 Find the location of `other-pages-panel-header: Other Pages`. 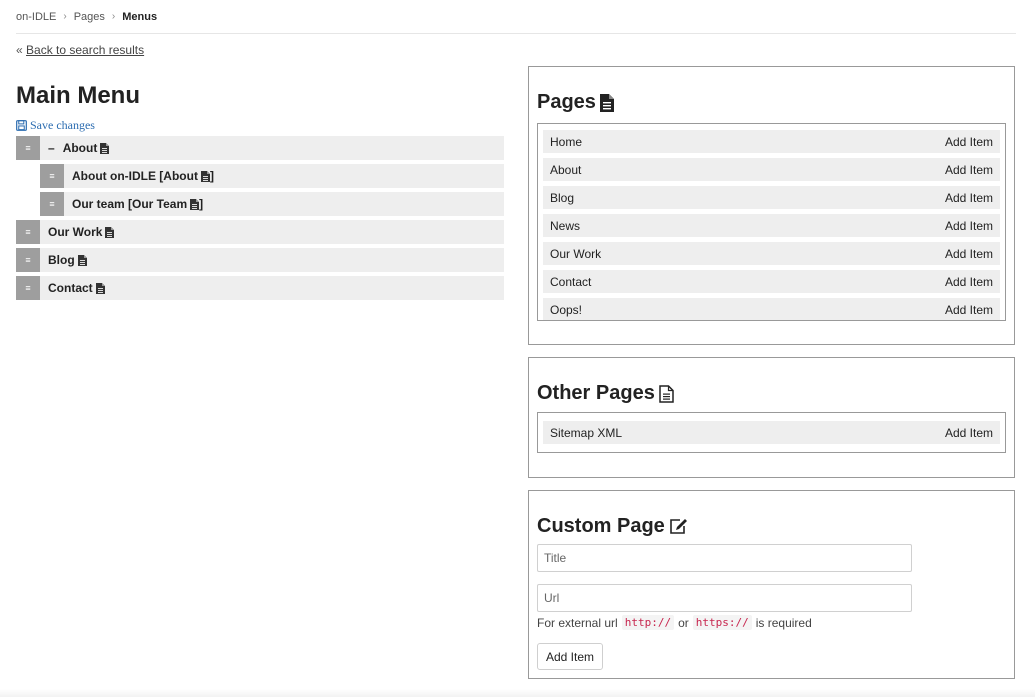

other-pages-panel-header: Other Pages is located at coordinates (605, 393).